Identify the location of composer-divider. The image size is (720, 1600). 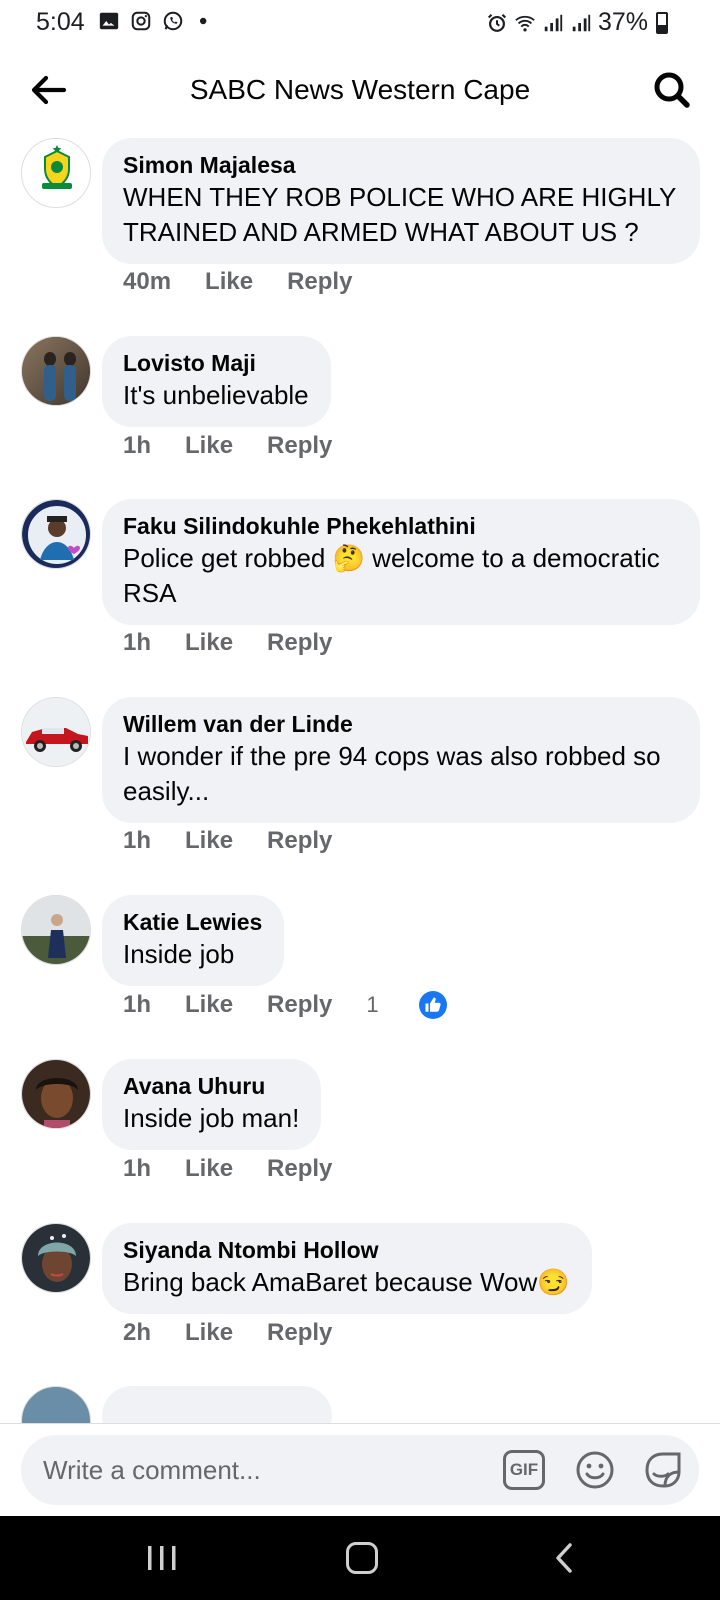
(360, 1423).